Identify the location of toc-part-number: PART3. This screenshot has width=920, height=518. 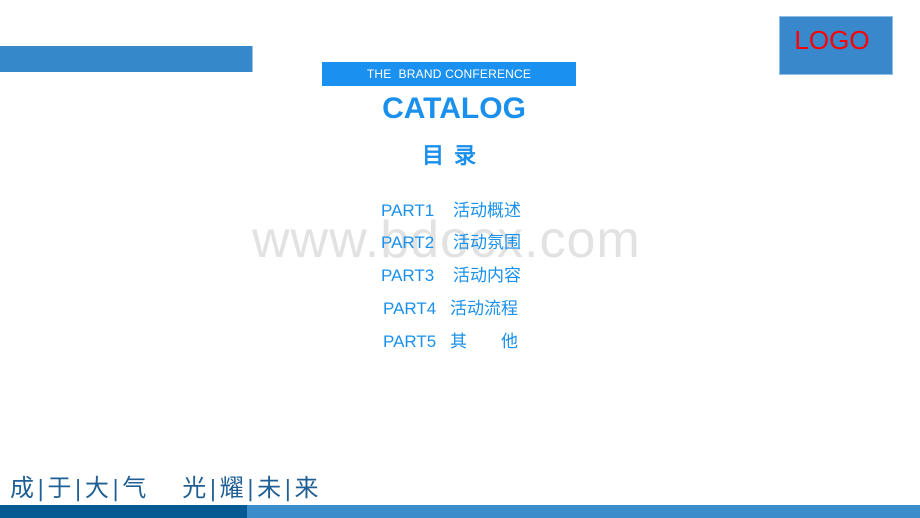
(408, 275).